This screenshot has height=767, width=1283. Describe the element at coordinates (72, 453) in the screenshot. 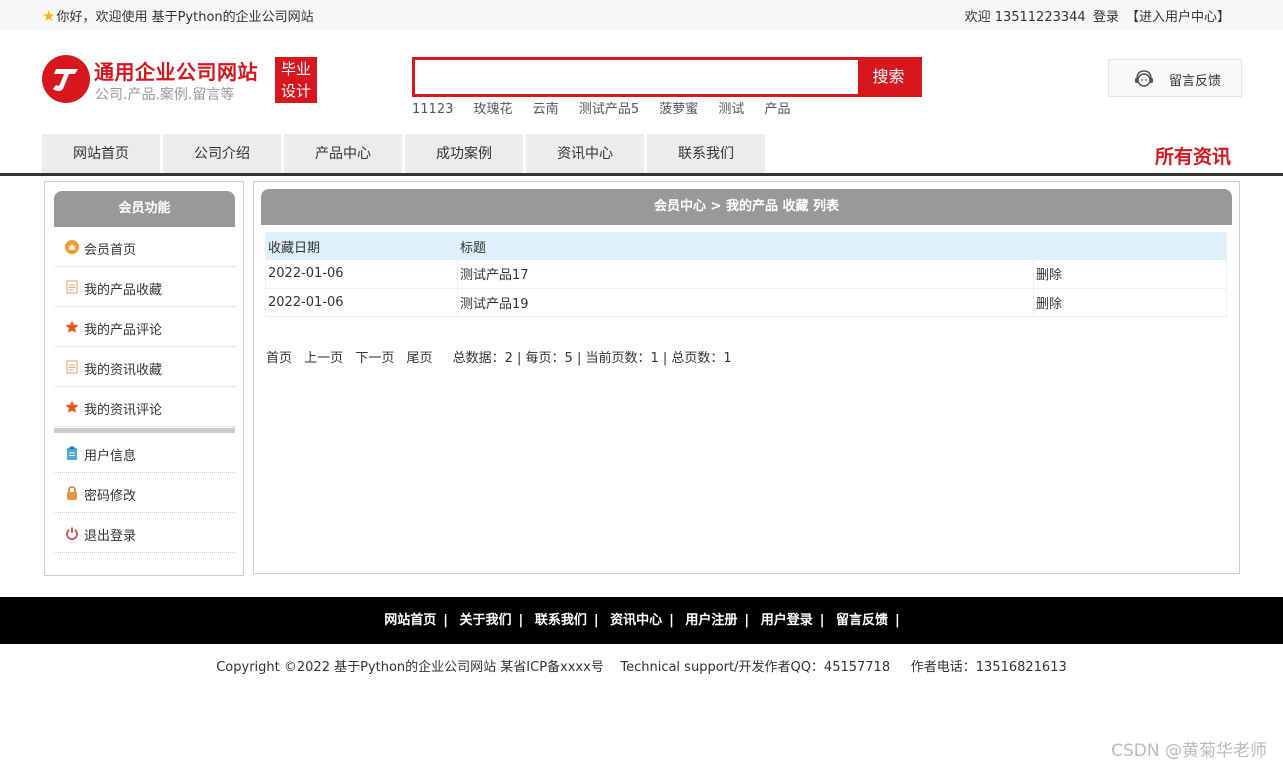

I see `clipboard-icon` at that location.